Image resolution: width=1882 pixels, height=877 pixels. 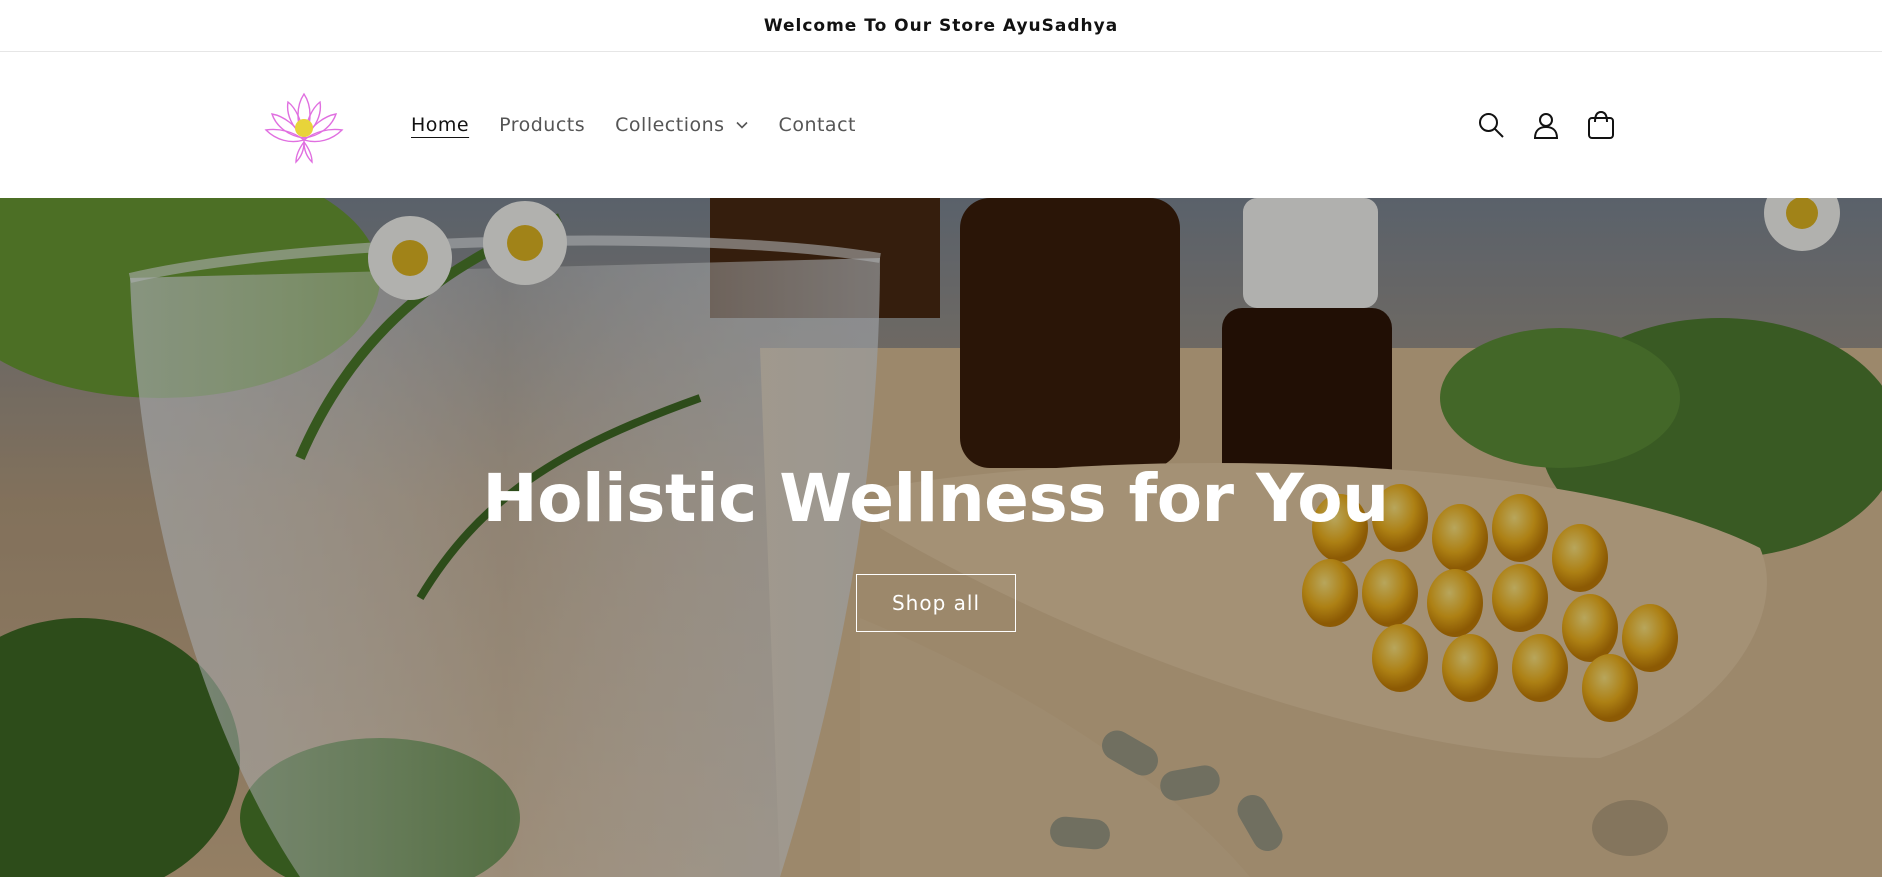 I want to click on nav-contact: Contact, so click(x=817, y=125).